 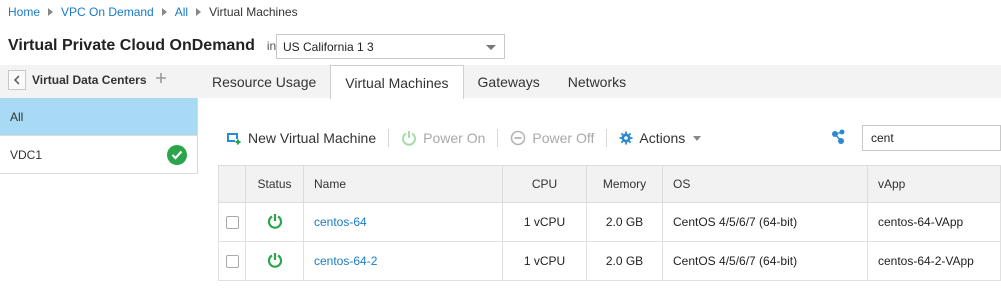 I want to click on select-column-header, so click(x=232, y=184).